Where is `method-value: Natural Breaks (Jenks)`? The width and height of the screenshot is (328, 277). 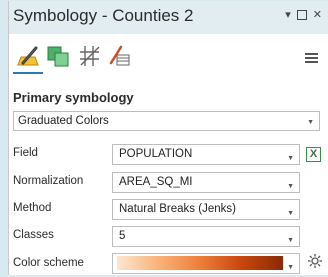 method-value: Natural Breaks (Jenks) is located at coordinates (177, 209).